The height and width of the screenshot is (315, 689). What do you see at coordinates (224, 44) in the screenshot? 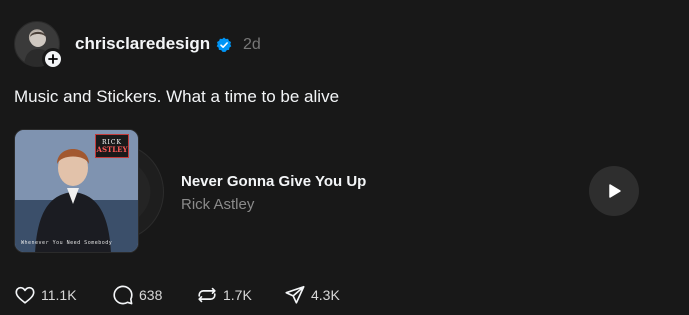
I see `verified-badge-icon` at bounding box center [224, 44].